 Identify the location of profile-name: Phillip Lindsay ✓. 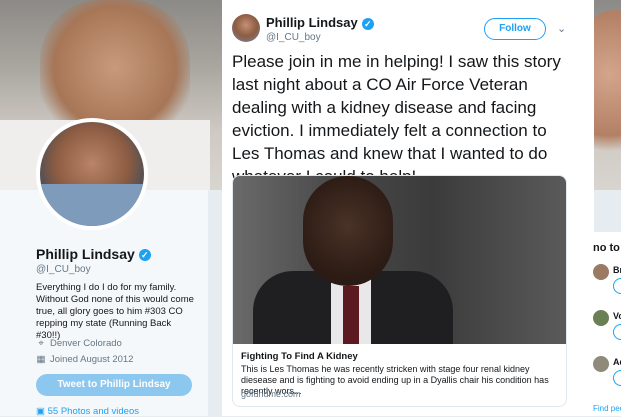
(93, 254).